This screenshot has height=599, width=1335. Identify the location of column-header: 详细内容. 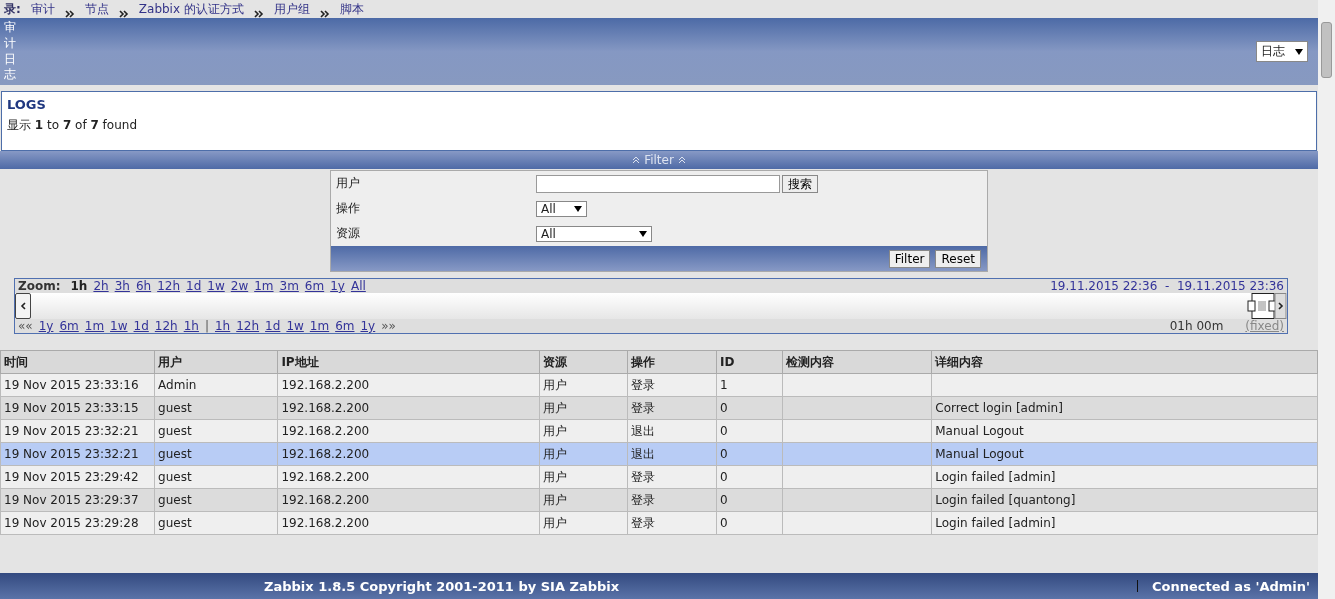
(1124, 362).